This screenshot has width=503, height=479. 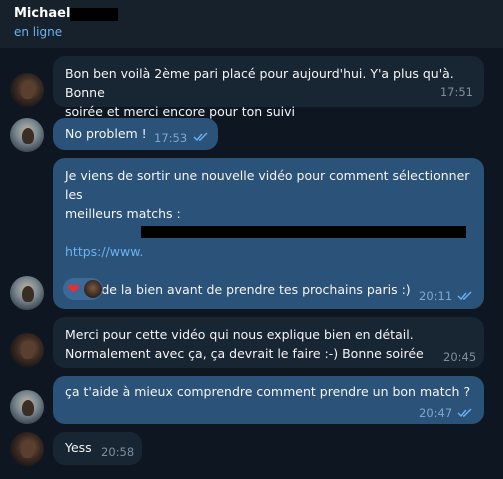 What do you see at coordinates (118, 452) in the screenshot?
I see `message-time: 20:58` at bounding box center [118, 452].